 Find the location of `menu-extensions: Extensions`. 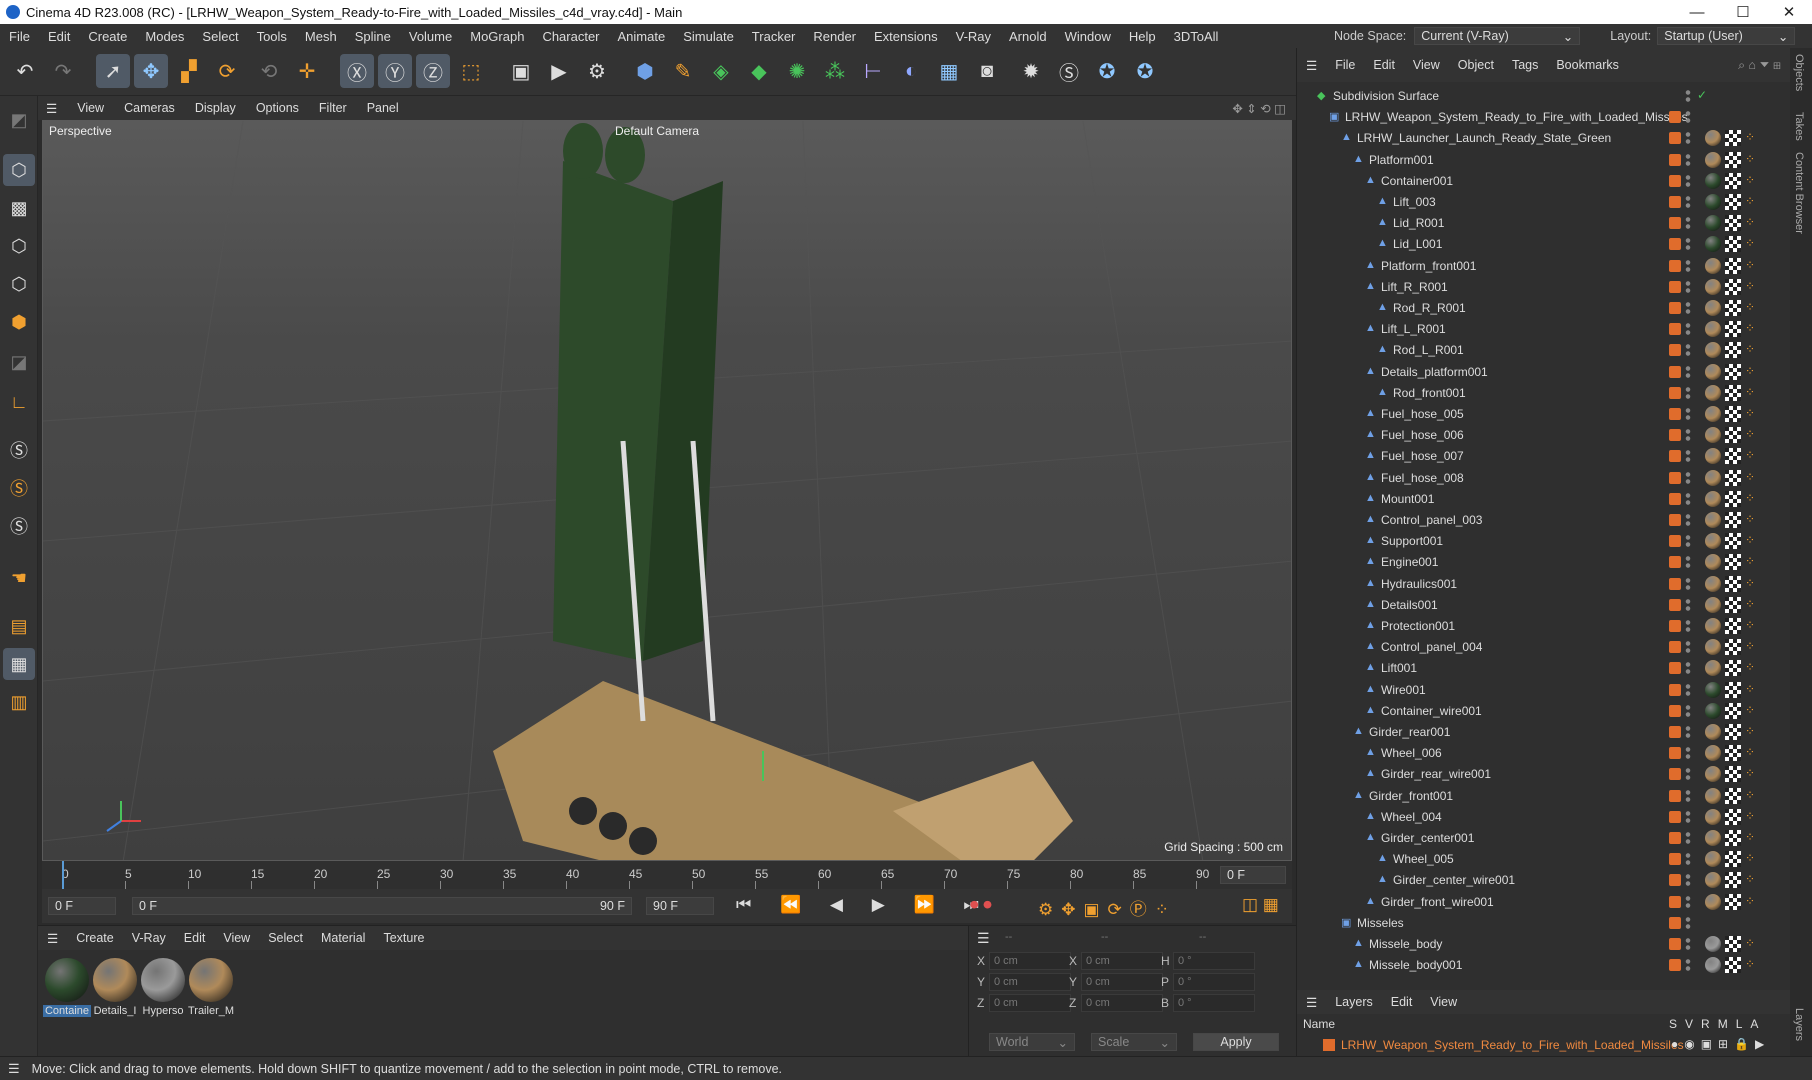

menu-extensions: Extensions is located at coordinates (906, 36).